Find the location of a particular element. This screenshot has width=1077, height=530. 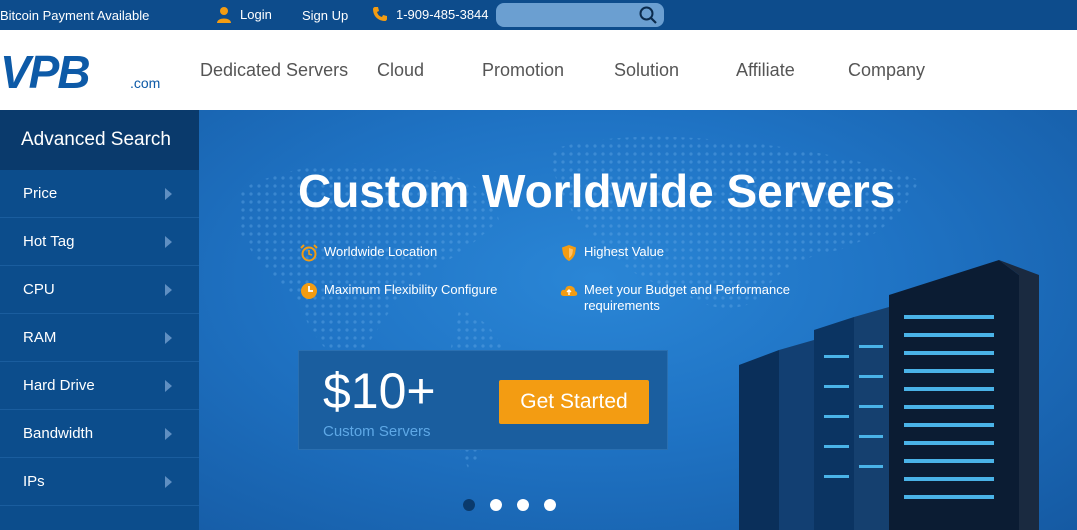

carousel-indicators is located at coordinates (517, 505).